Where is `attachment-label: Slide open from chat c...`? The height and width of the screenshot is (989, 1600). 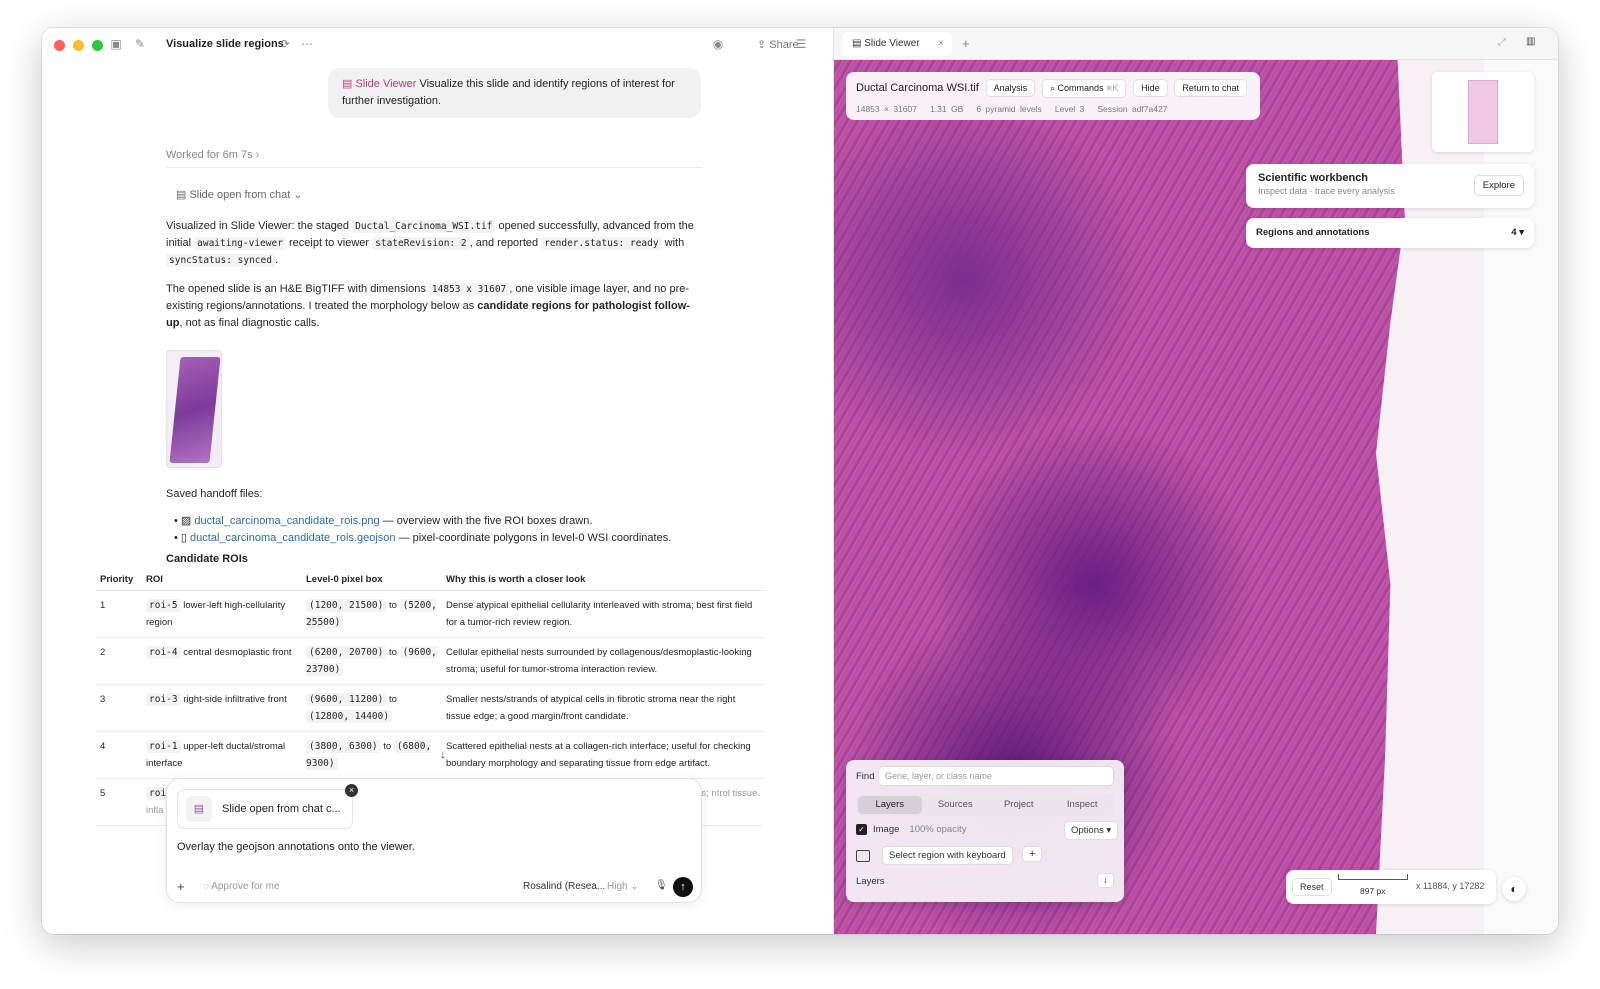
attachment-label: Slide open from chat c... is located at coordinates (281, 809).